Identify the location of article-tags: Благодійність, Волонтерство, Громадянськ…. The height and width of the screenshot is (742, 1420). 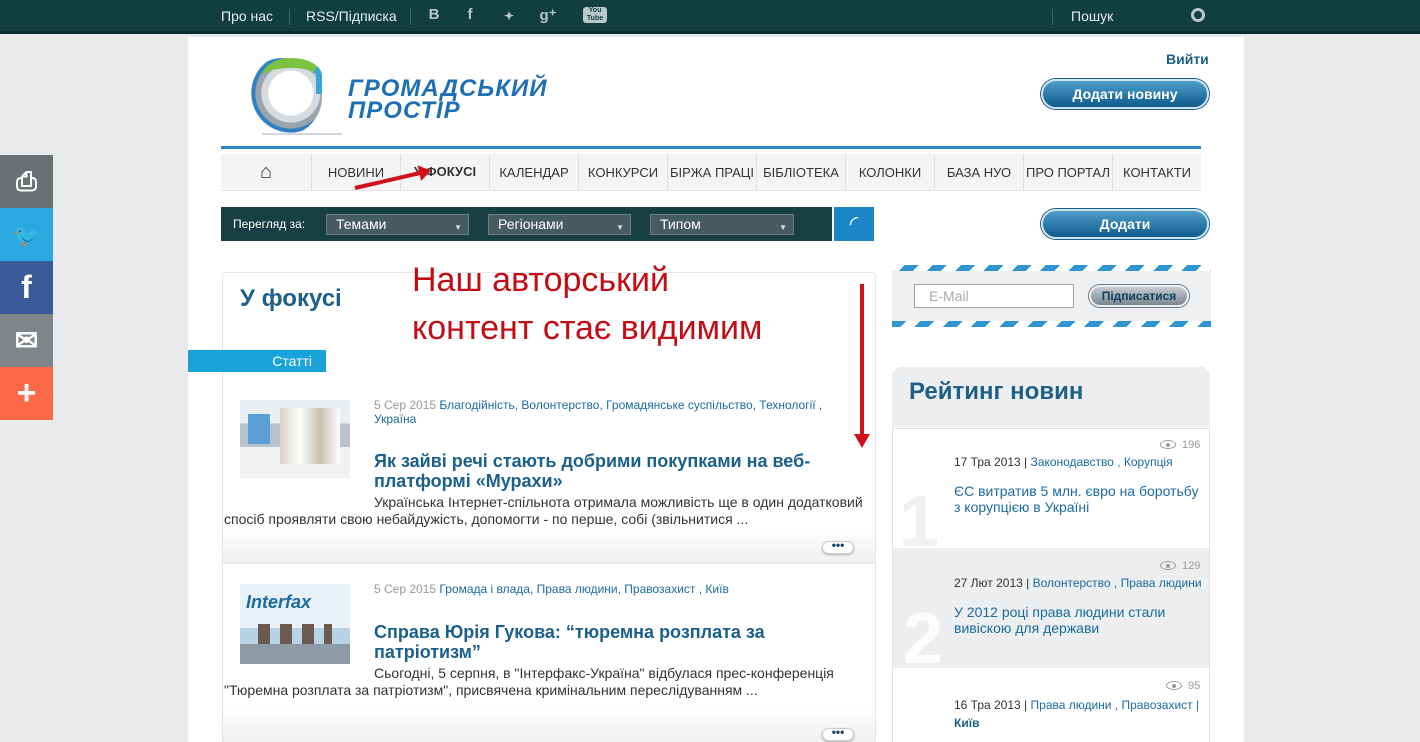
(630, 405).